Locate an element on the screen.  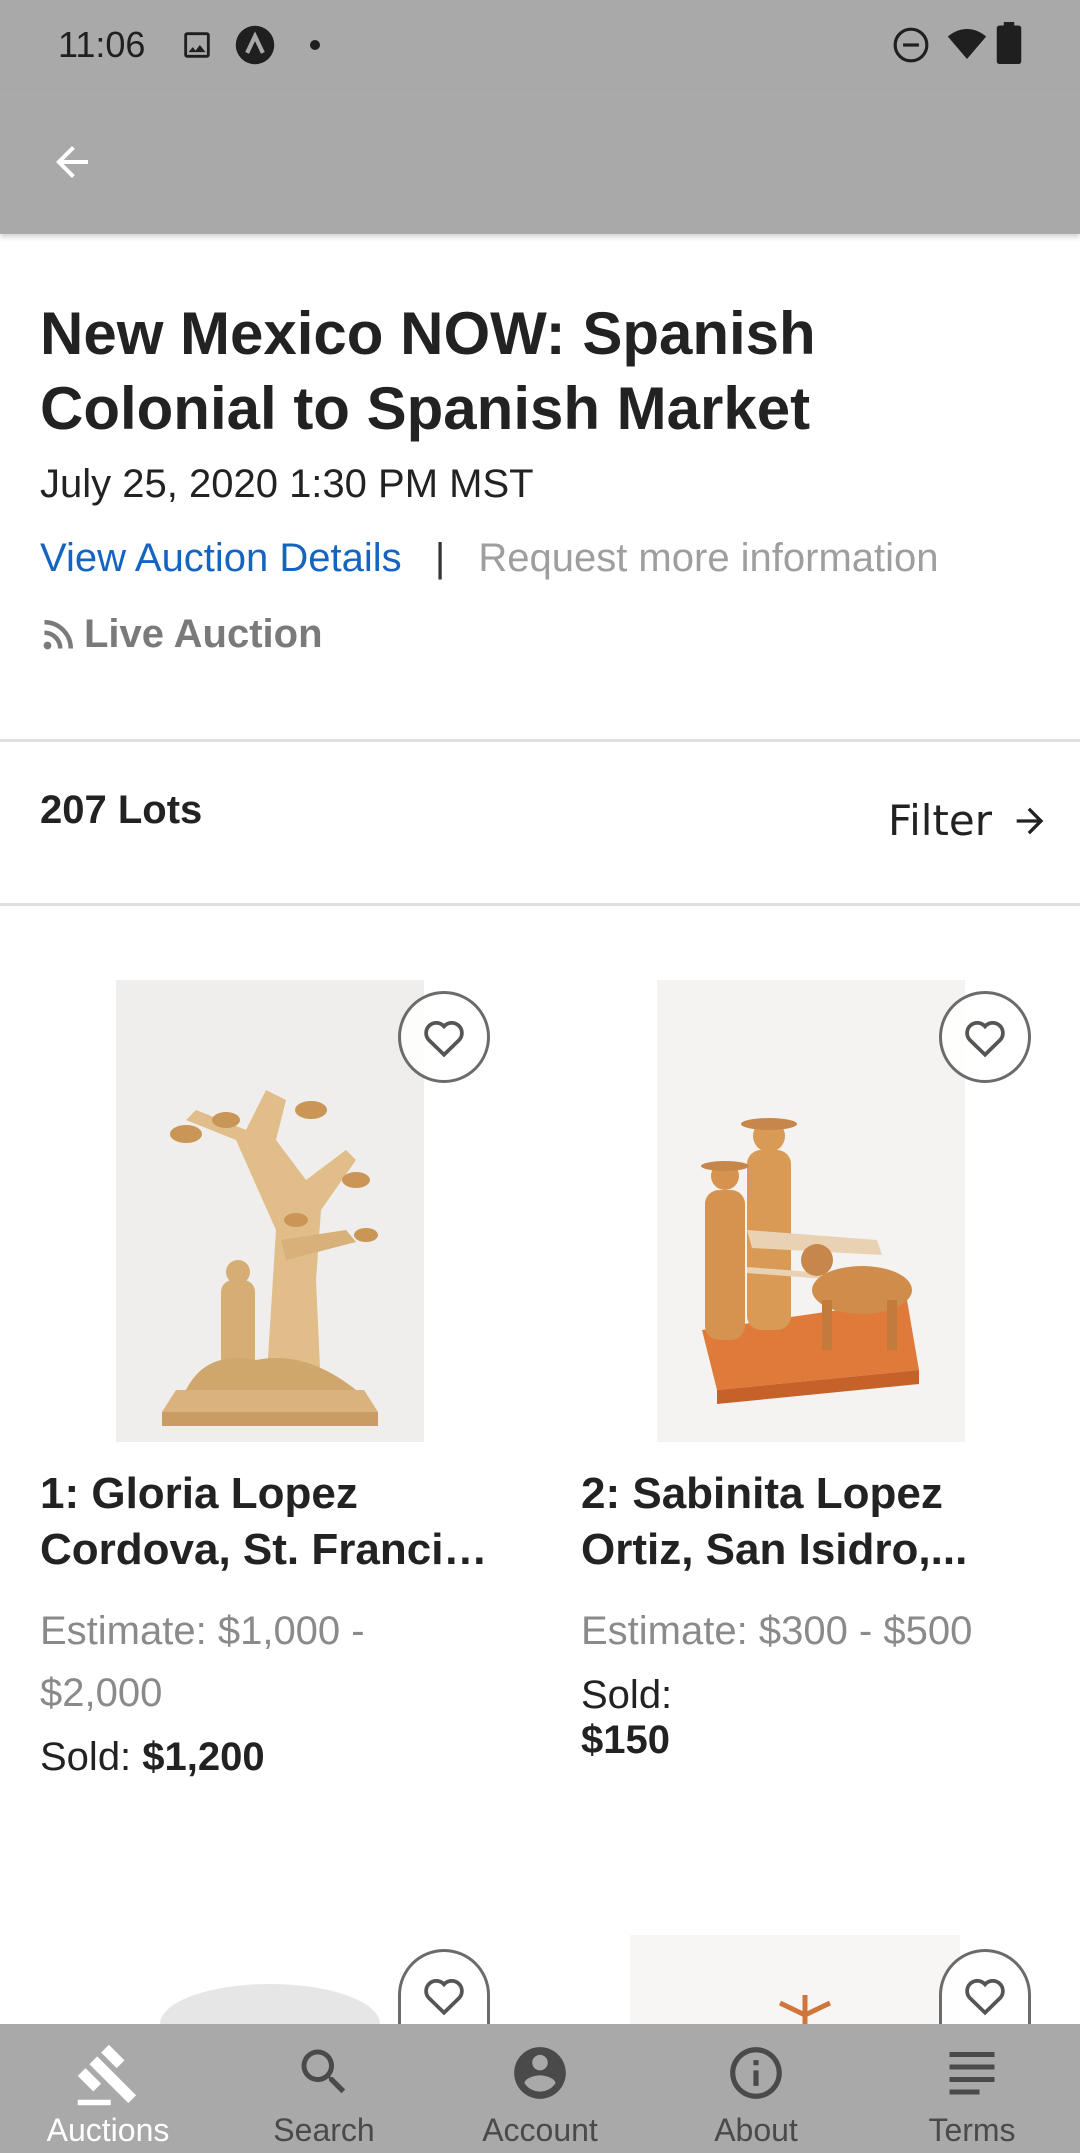
nav-account-label: Account is located at coordinates (540, 2130).